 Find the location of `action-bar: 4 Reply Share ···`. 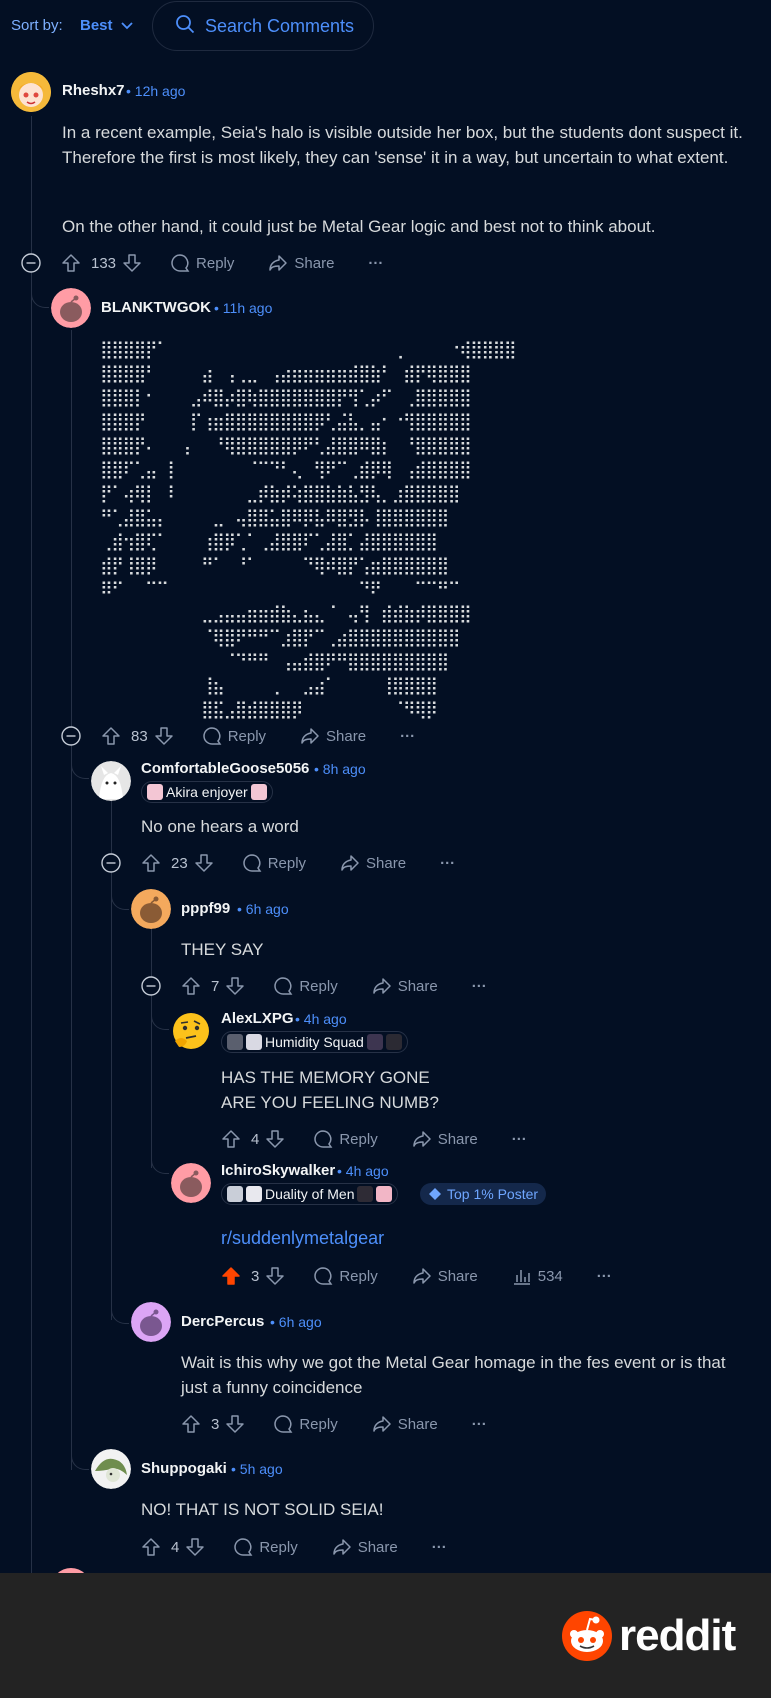

action-bar: 4 Reply Share ··· is located at coordinates (294, 1547).